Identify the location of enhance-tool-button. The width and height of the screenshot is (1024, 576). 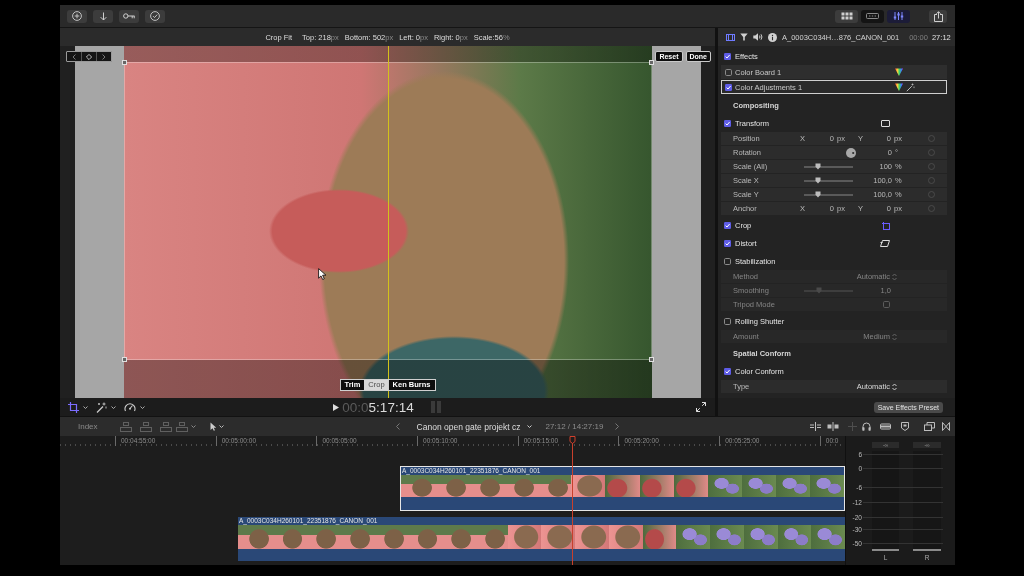
(106, 407).